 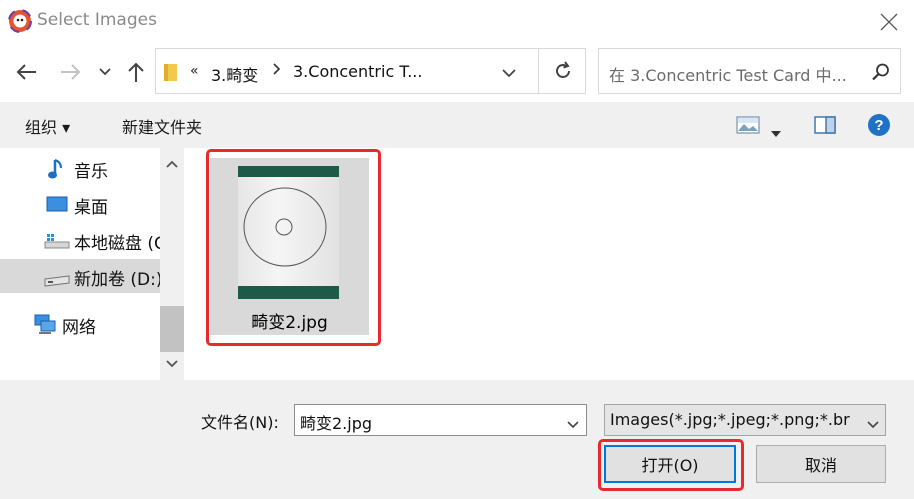 I want to click on nav-item-label: 网络, so click(x=79, y=328).